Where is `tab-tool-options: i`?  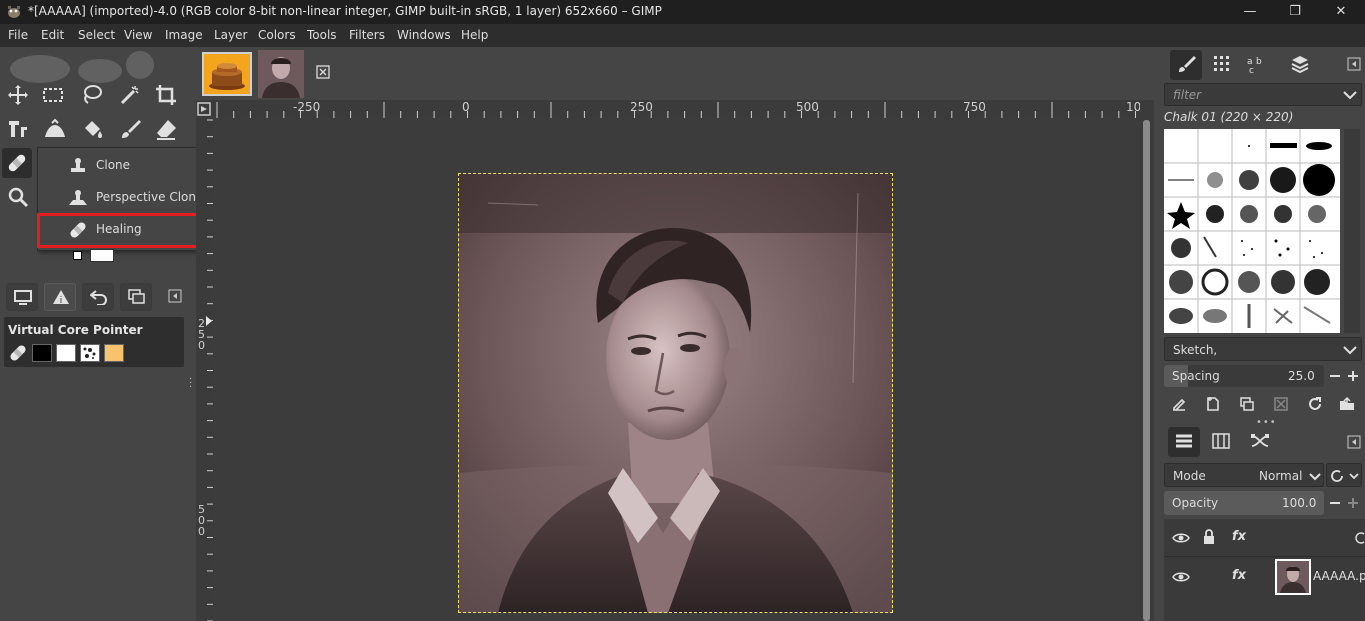 tab-tool-options: i is located at coordinates (60, 297).